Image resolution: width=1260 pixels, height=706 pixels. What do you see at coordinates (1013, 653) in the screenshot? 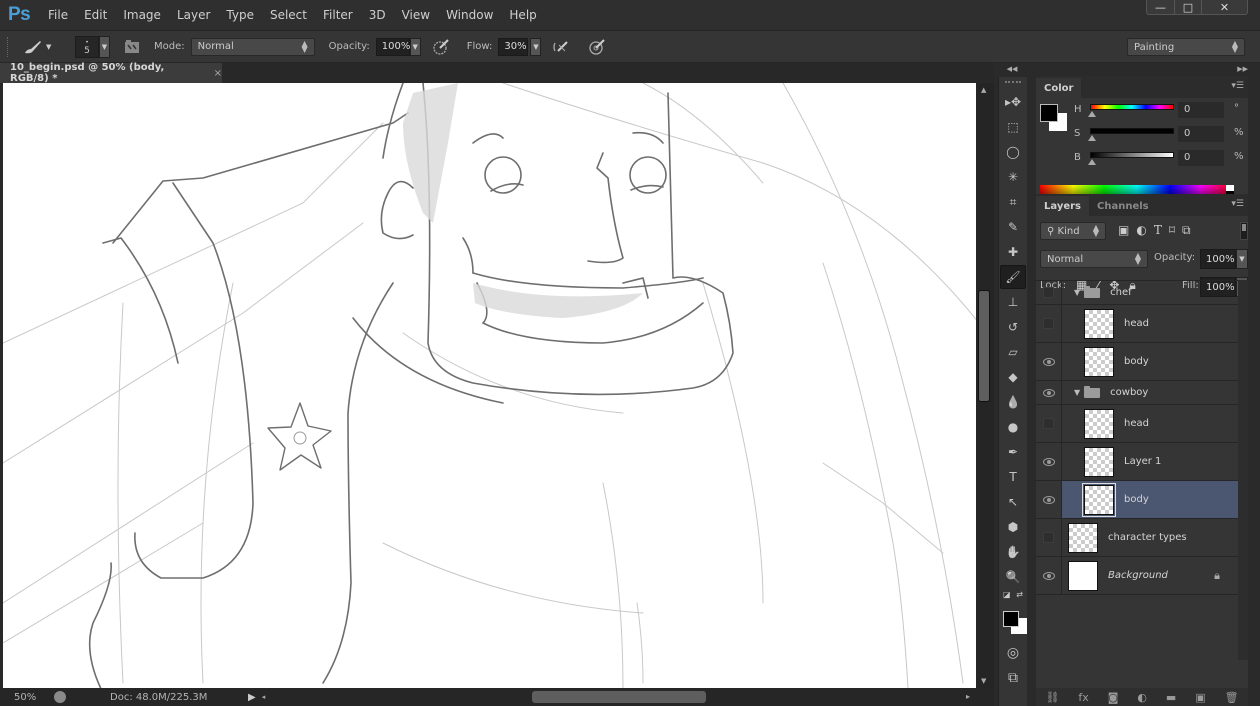
I see `quick-mask-button: ◎` at bounding box center [1013, 653].